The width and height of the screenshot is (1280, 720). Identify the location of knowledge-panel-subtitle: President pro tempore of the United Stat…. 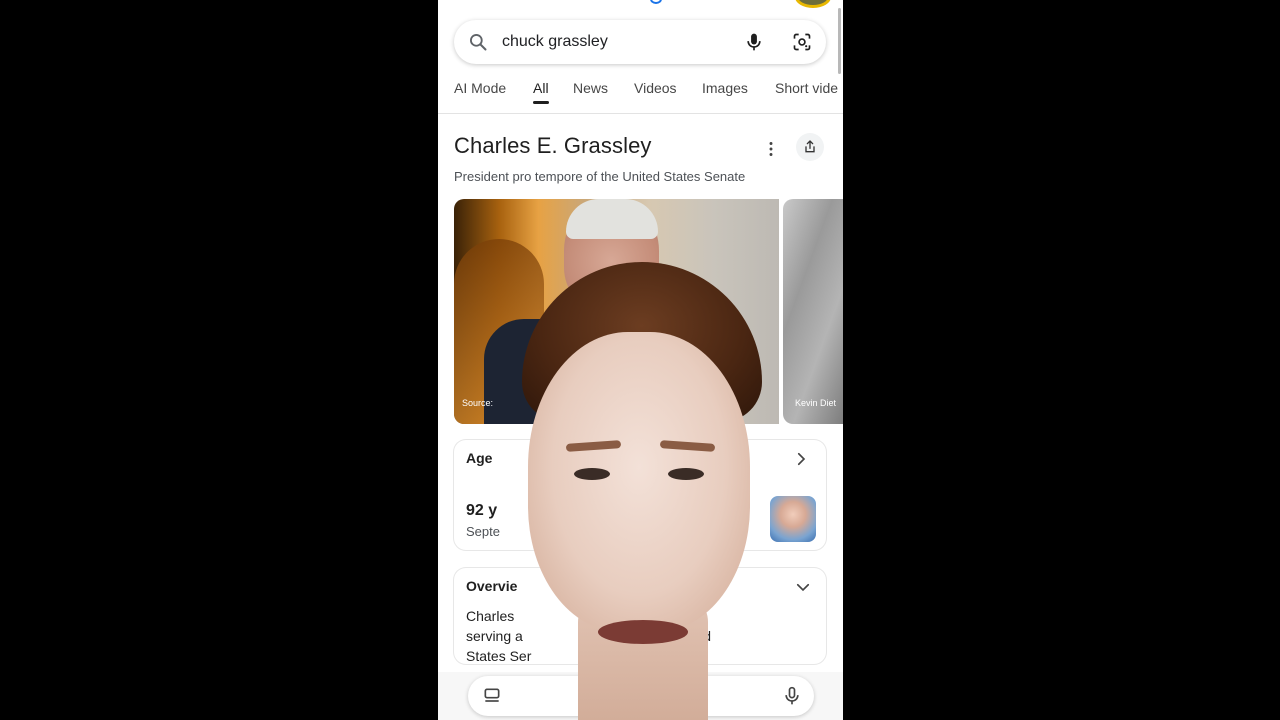
(600, 176).